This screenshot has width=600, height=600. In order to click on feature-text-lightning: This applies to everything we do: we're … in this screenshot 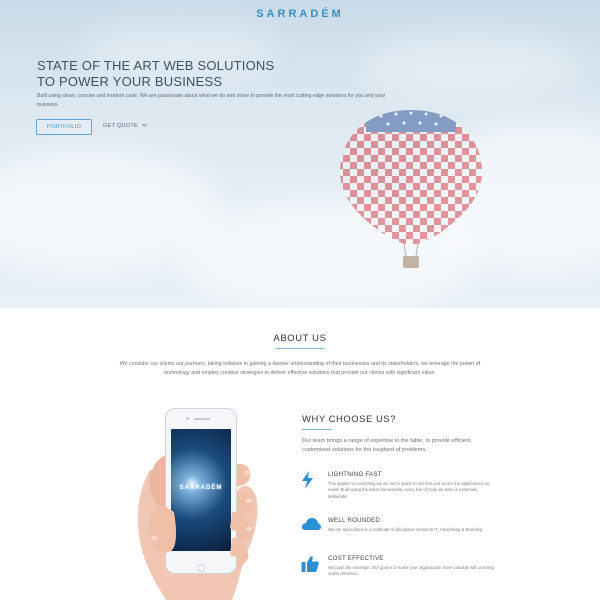, I will do `click(409, 490)`.